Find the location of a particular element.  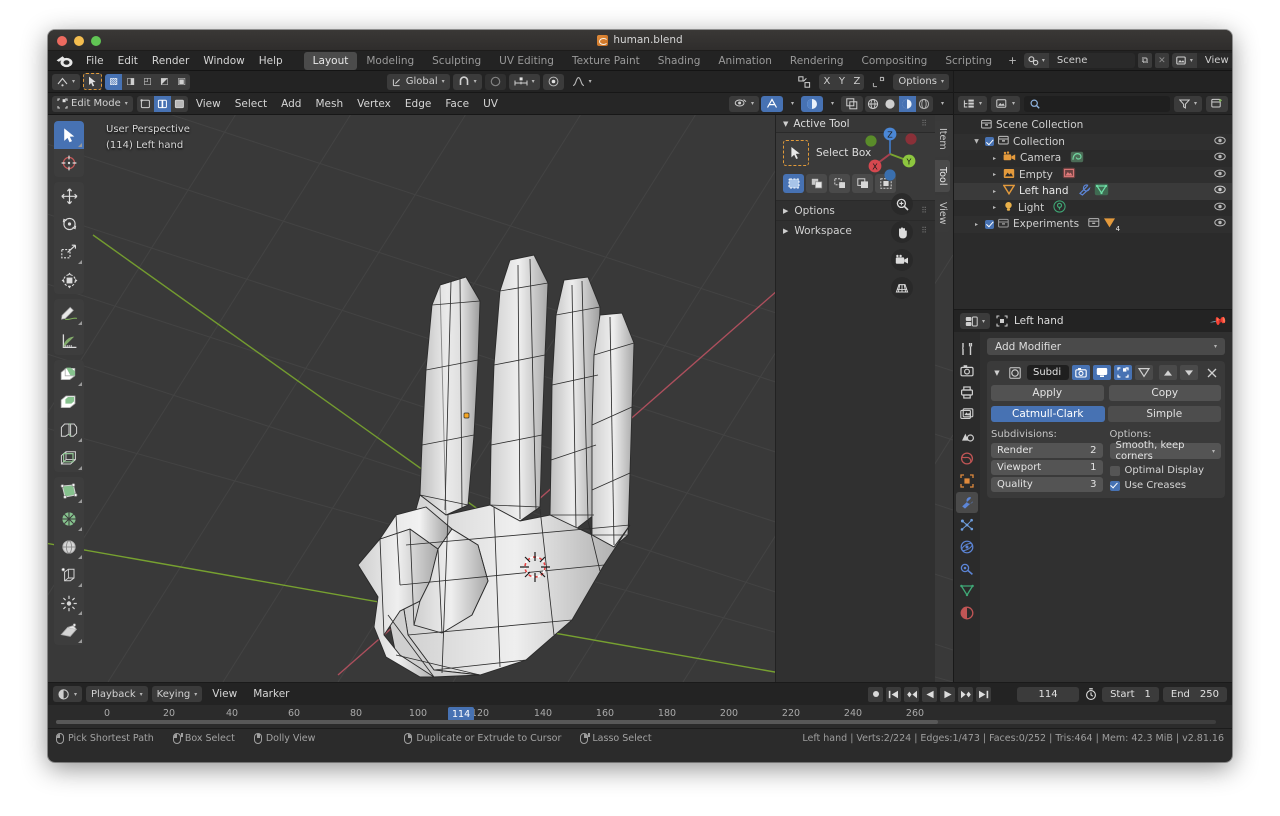

jump-to-start-button is located at coordinates (894, 694).